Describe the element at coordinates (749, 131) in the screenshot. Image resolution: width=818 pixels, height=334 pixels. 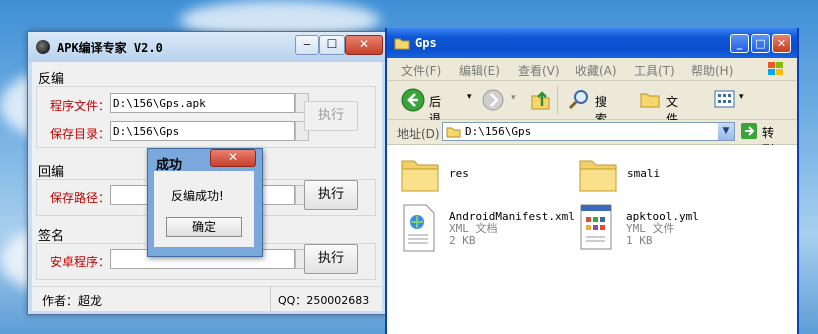
I see `go-arrow-icon` at that location.